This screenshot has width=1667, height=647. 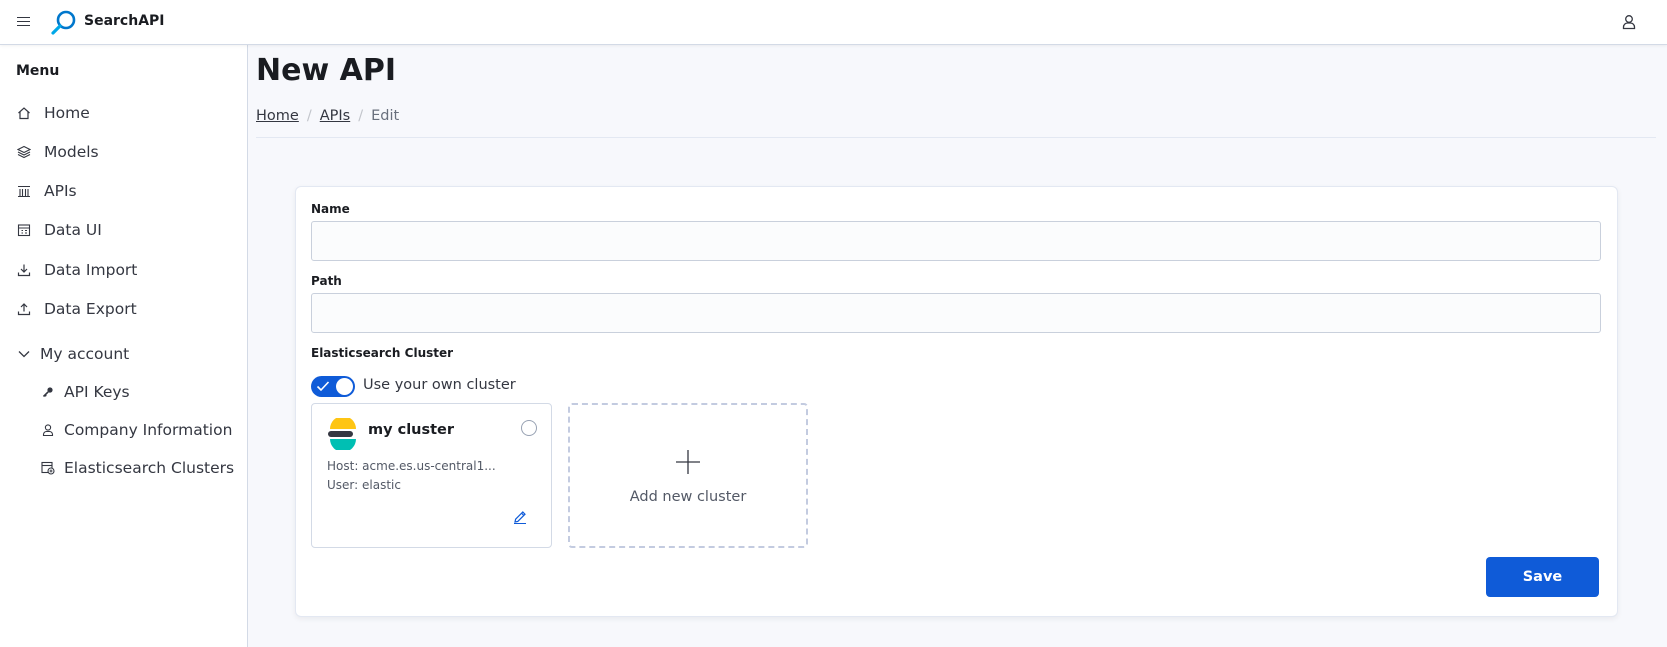 What do you see at coordinates (24, 354) in the screenshot?
I see `chevron-down-icon` at bounding box center [24, 354].